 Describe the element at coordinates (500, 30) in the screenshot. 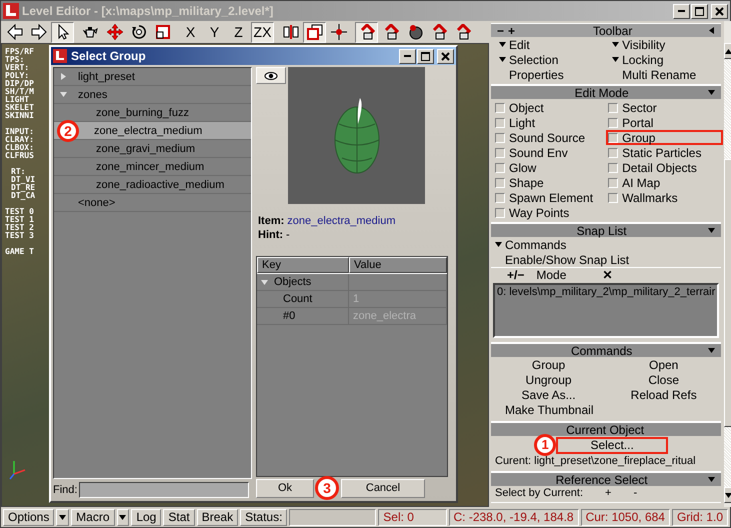

I see `header-button: −` at that location.